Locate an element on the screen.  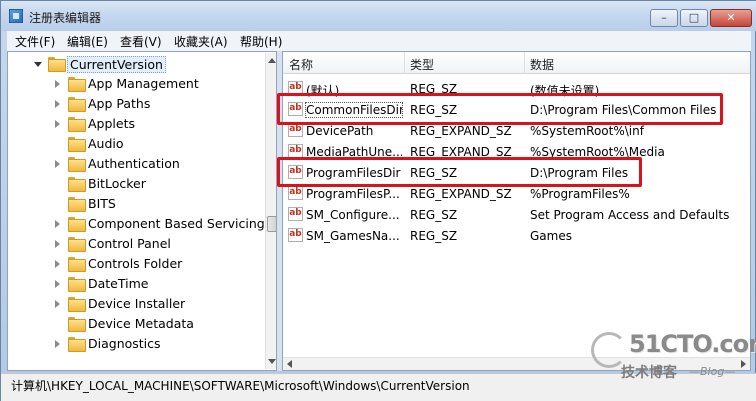
value-data: %SystemRoot%\Media is located at coordinates (597, 152).